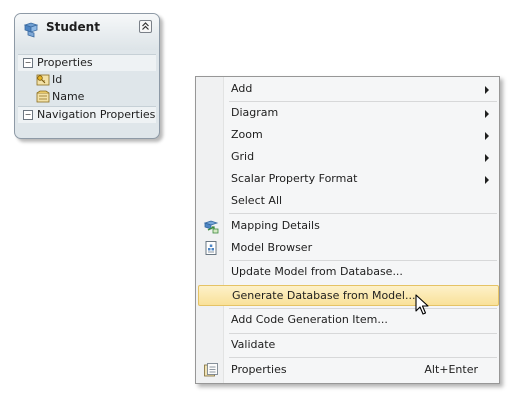 The height and width of the screenshot is (397, 528). Describe the element at coordinates (259, 369) in the screenshot. I see `menu-item-label: Properties` at that location.